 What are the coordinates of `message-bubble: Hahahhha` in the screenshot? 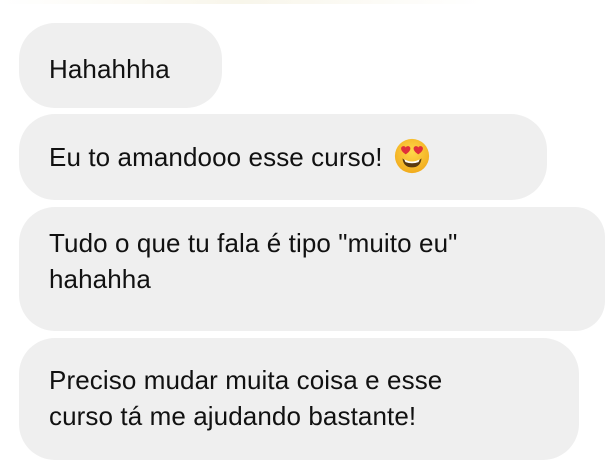 It's located at (120, 65).